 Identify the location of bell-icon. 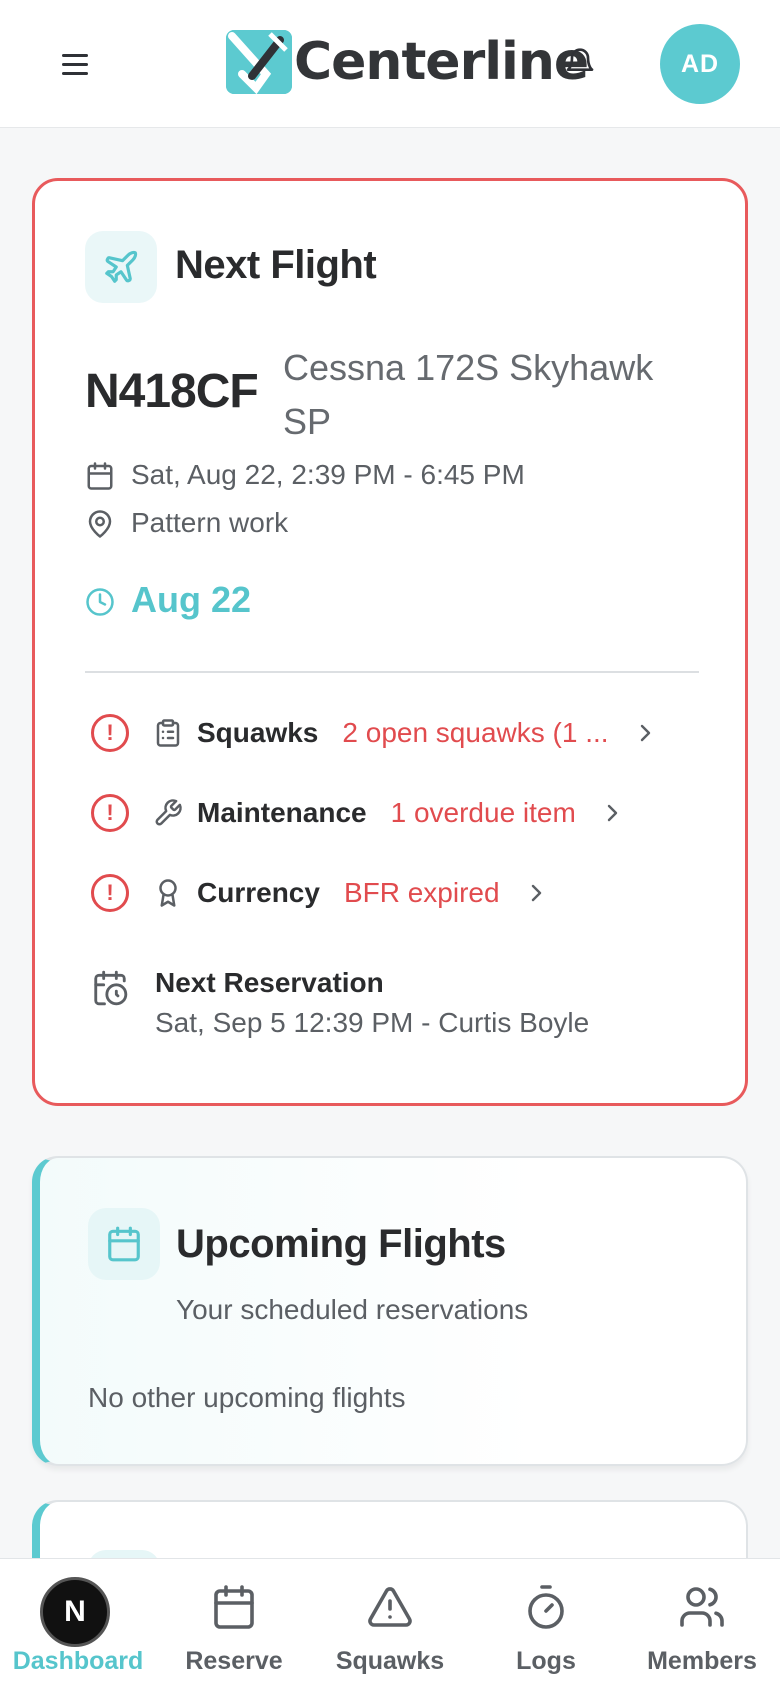
(580, 63).